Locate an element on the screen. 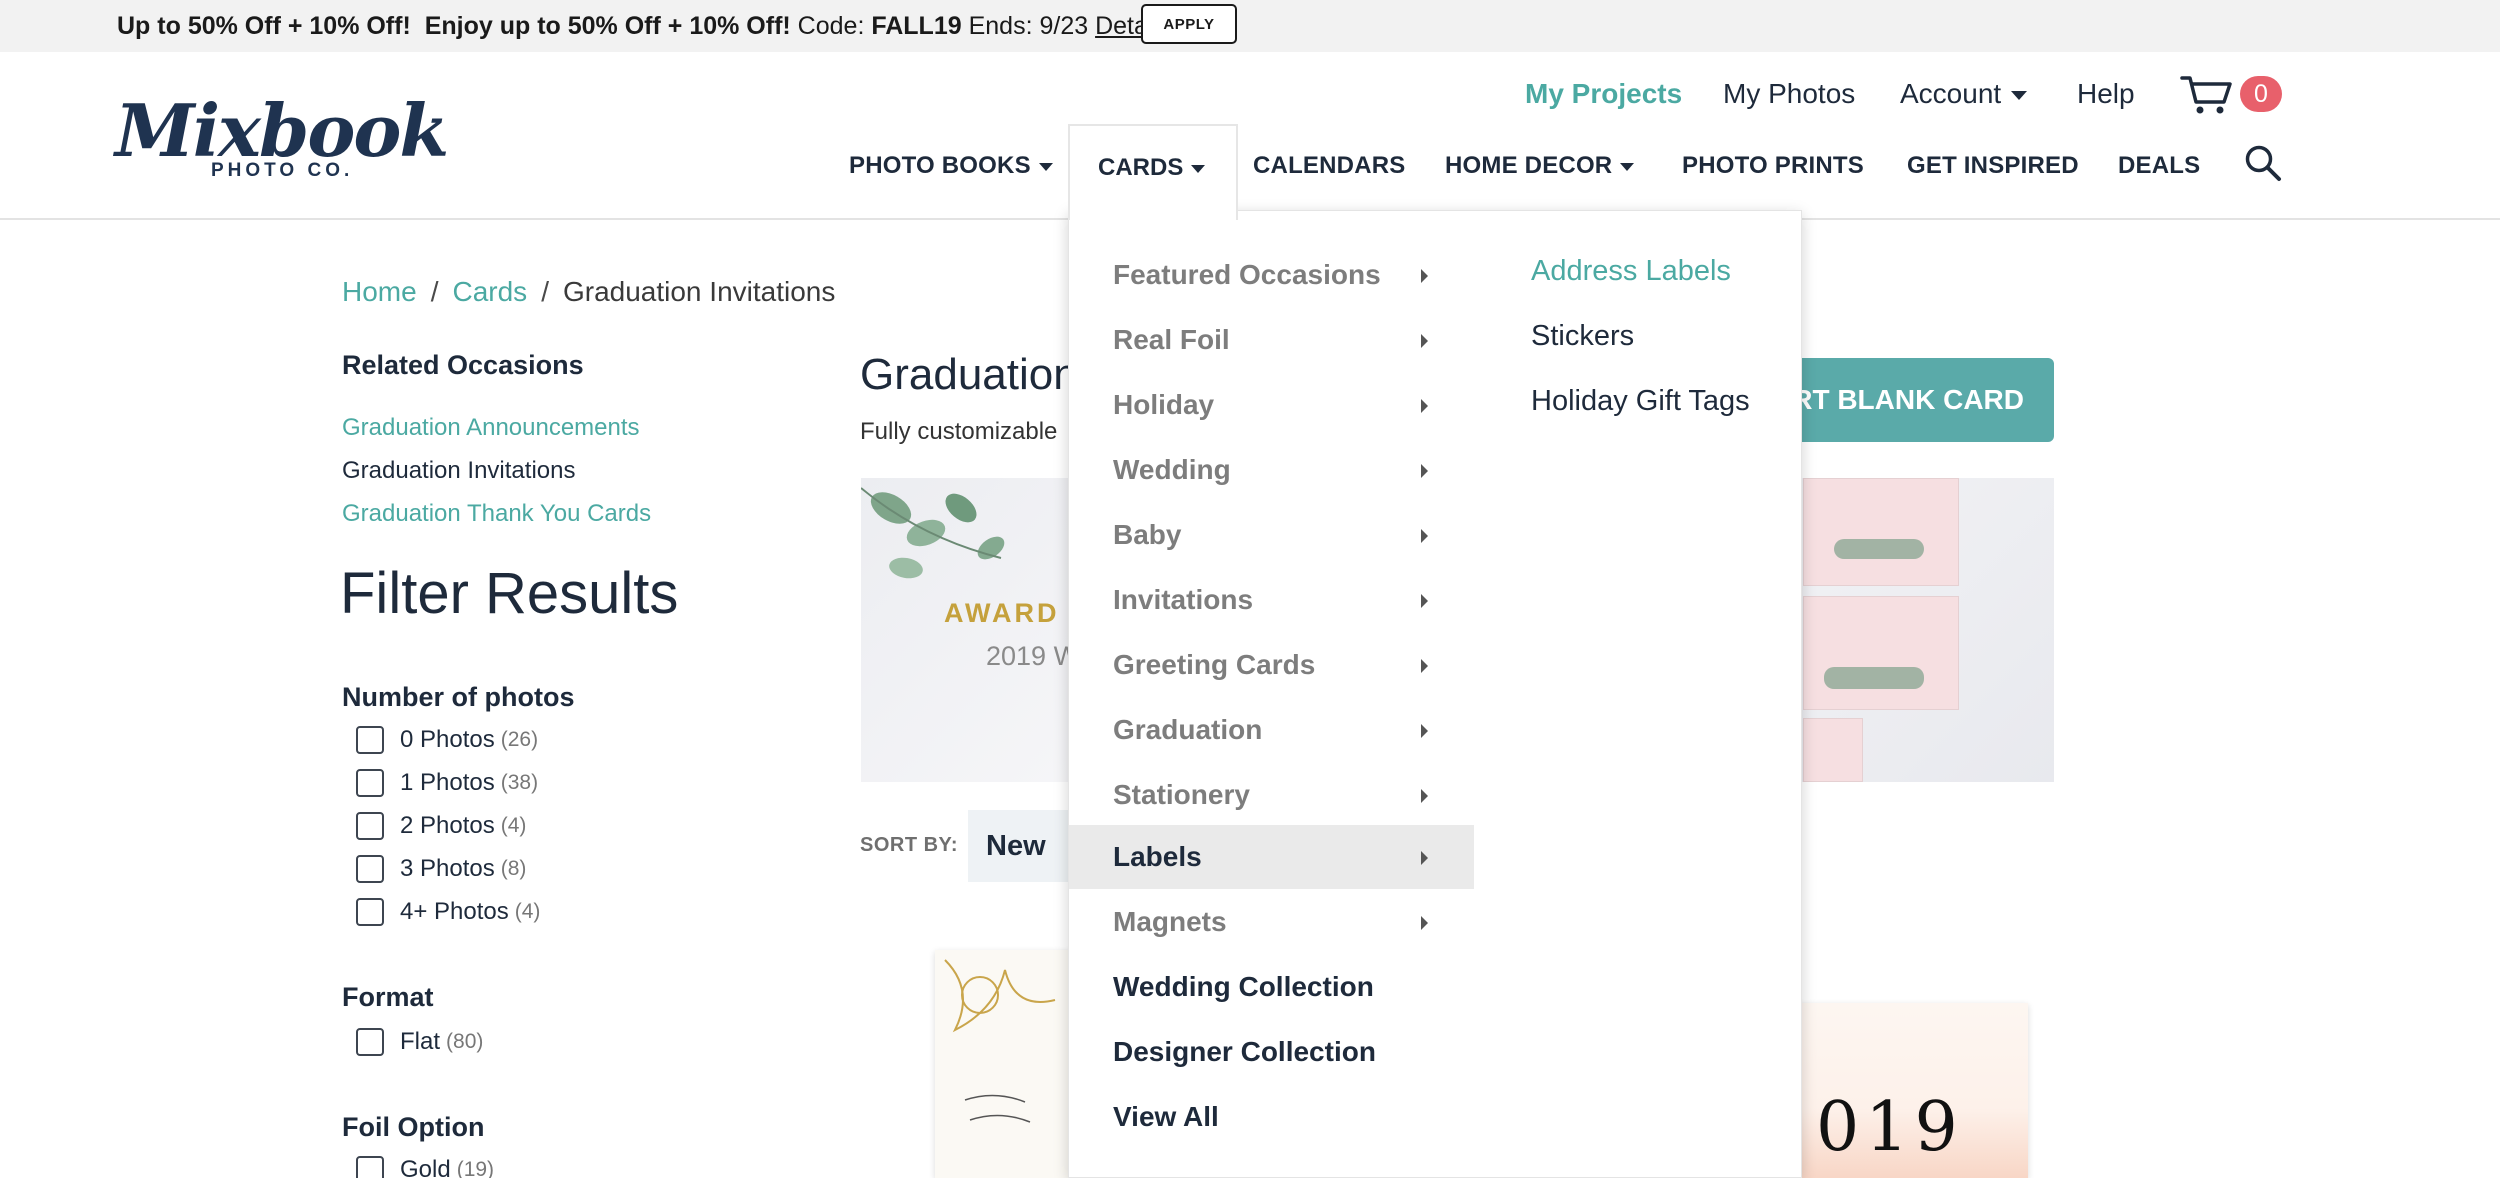 This screenshot has width=2500, height=1178. account-menu: Account is located at coordinates (1964, 94).